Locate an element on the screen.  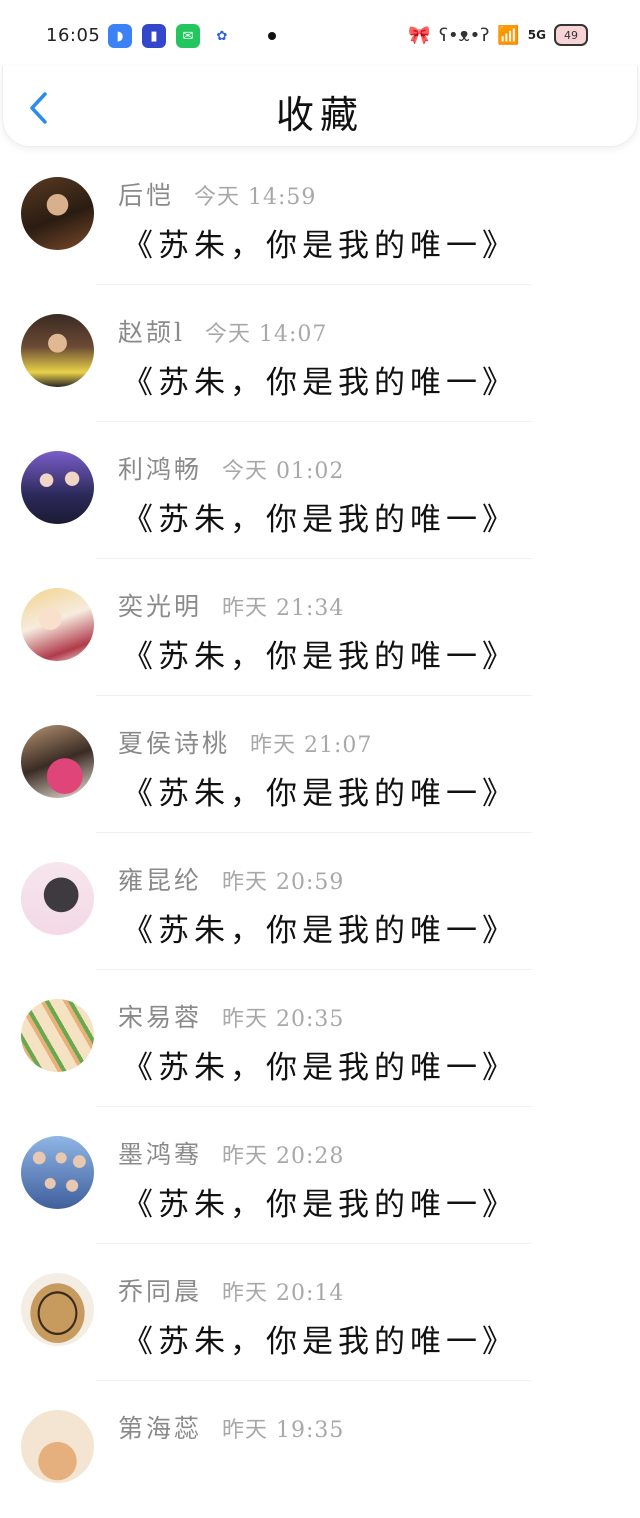
contact-name: 雍昆纶 is located at coordinates (160, 880).